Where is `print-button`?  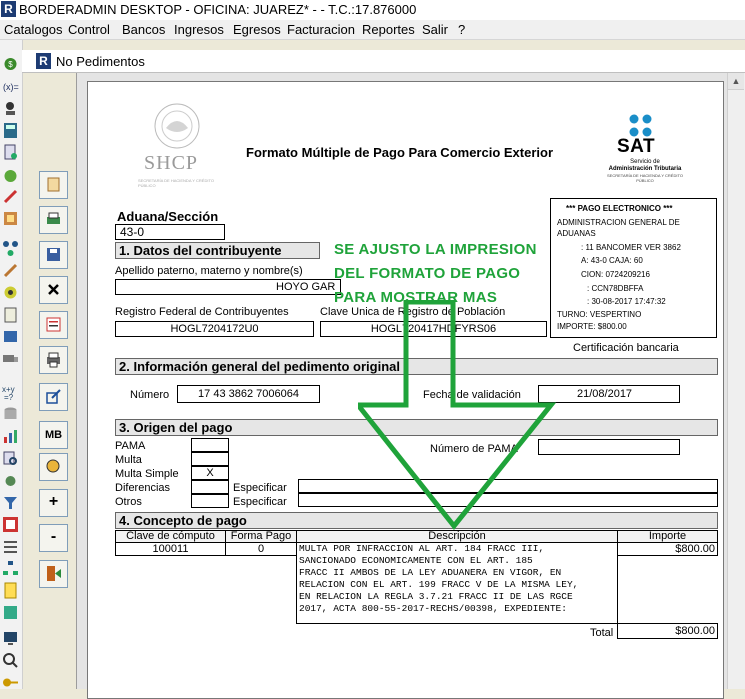 print-button is located at coordinates (53, 360).